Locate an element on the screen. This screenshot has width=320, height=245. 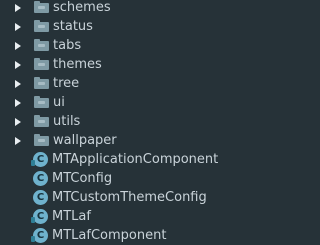
tree-class-label: MTLafComponent is located at coordinates (109, 235).